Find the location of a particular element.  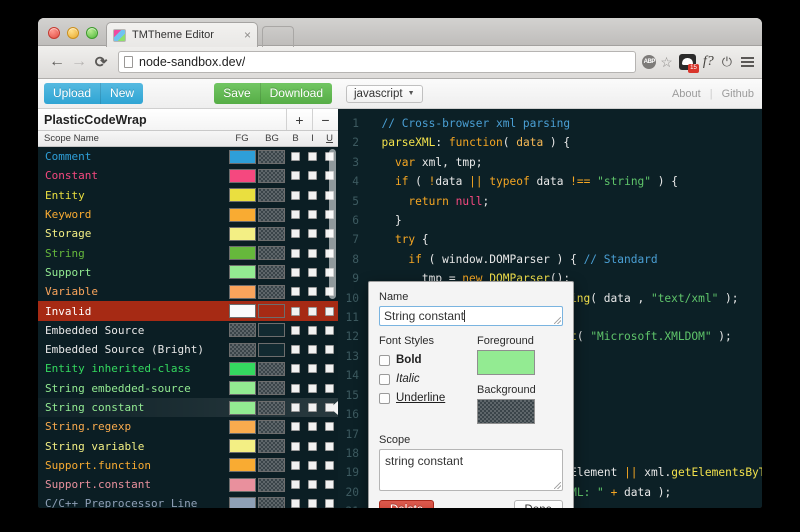

back-button: ← is located at coordinates (57, 62).